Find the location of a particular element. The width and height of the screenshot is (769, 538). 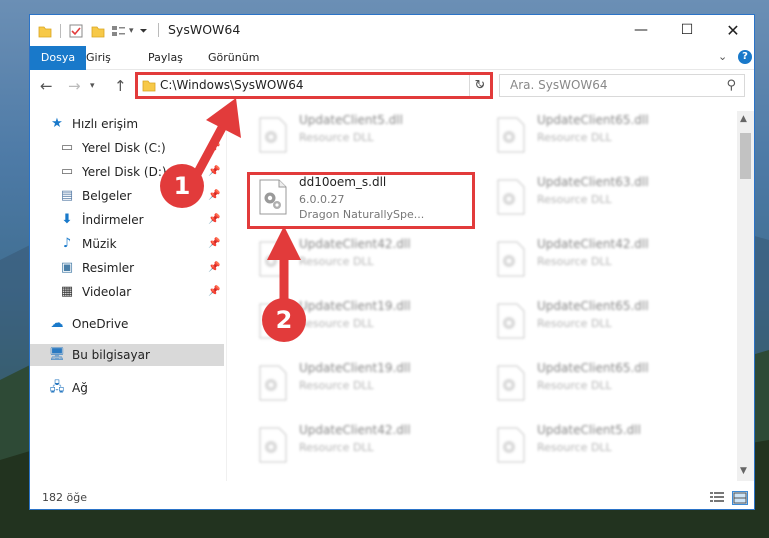

cloud-icon: ☁ is located at coordinates (57, 323).